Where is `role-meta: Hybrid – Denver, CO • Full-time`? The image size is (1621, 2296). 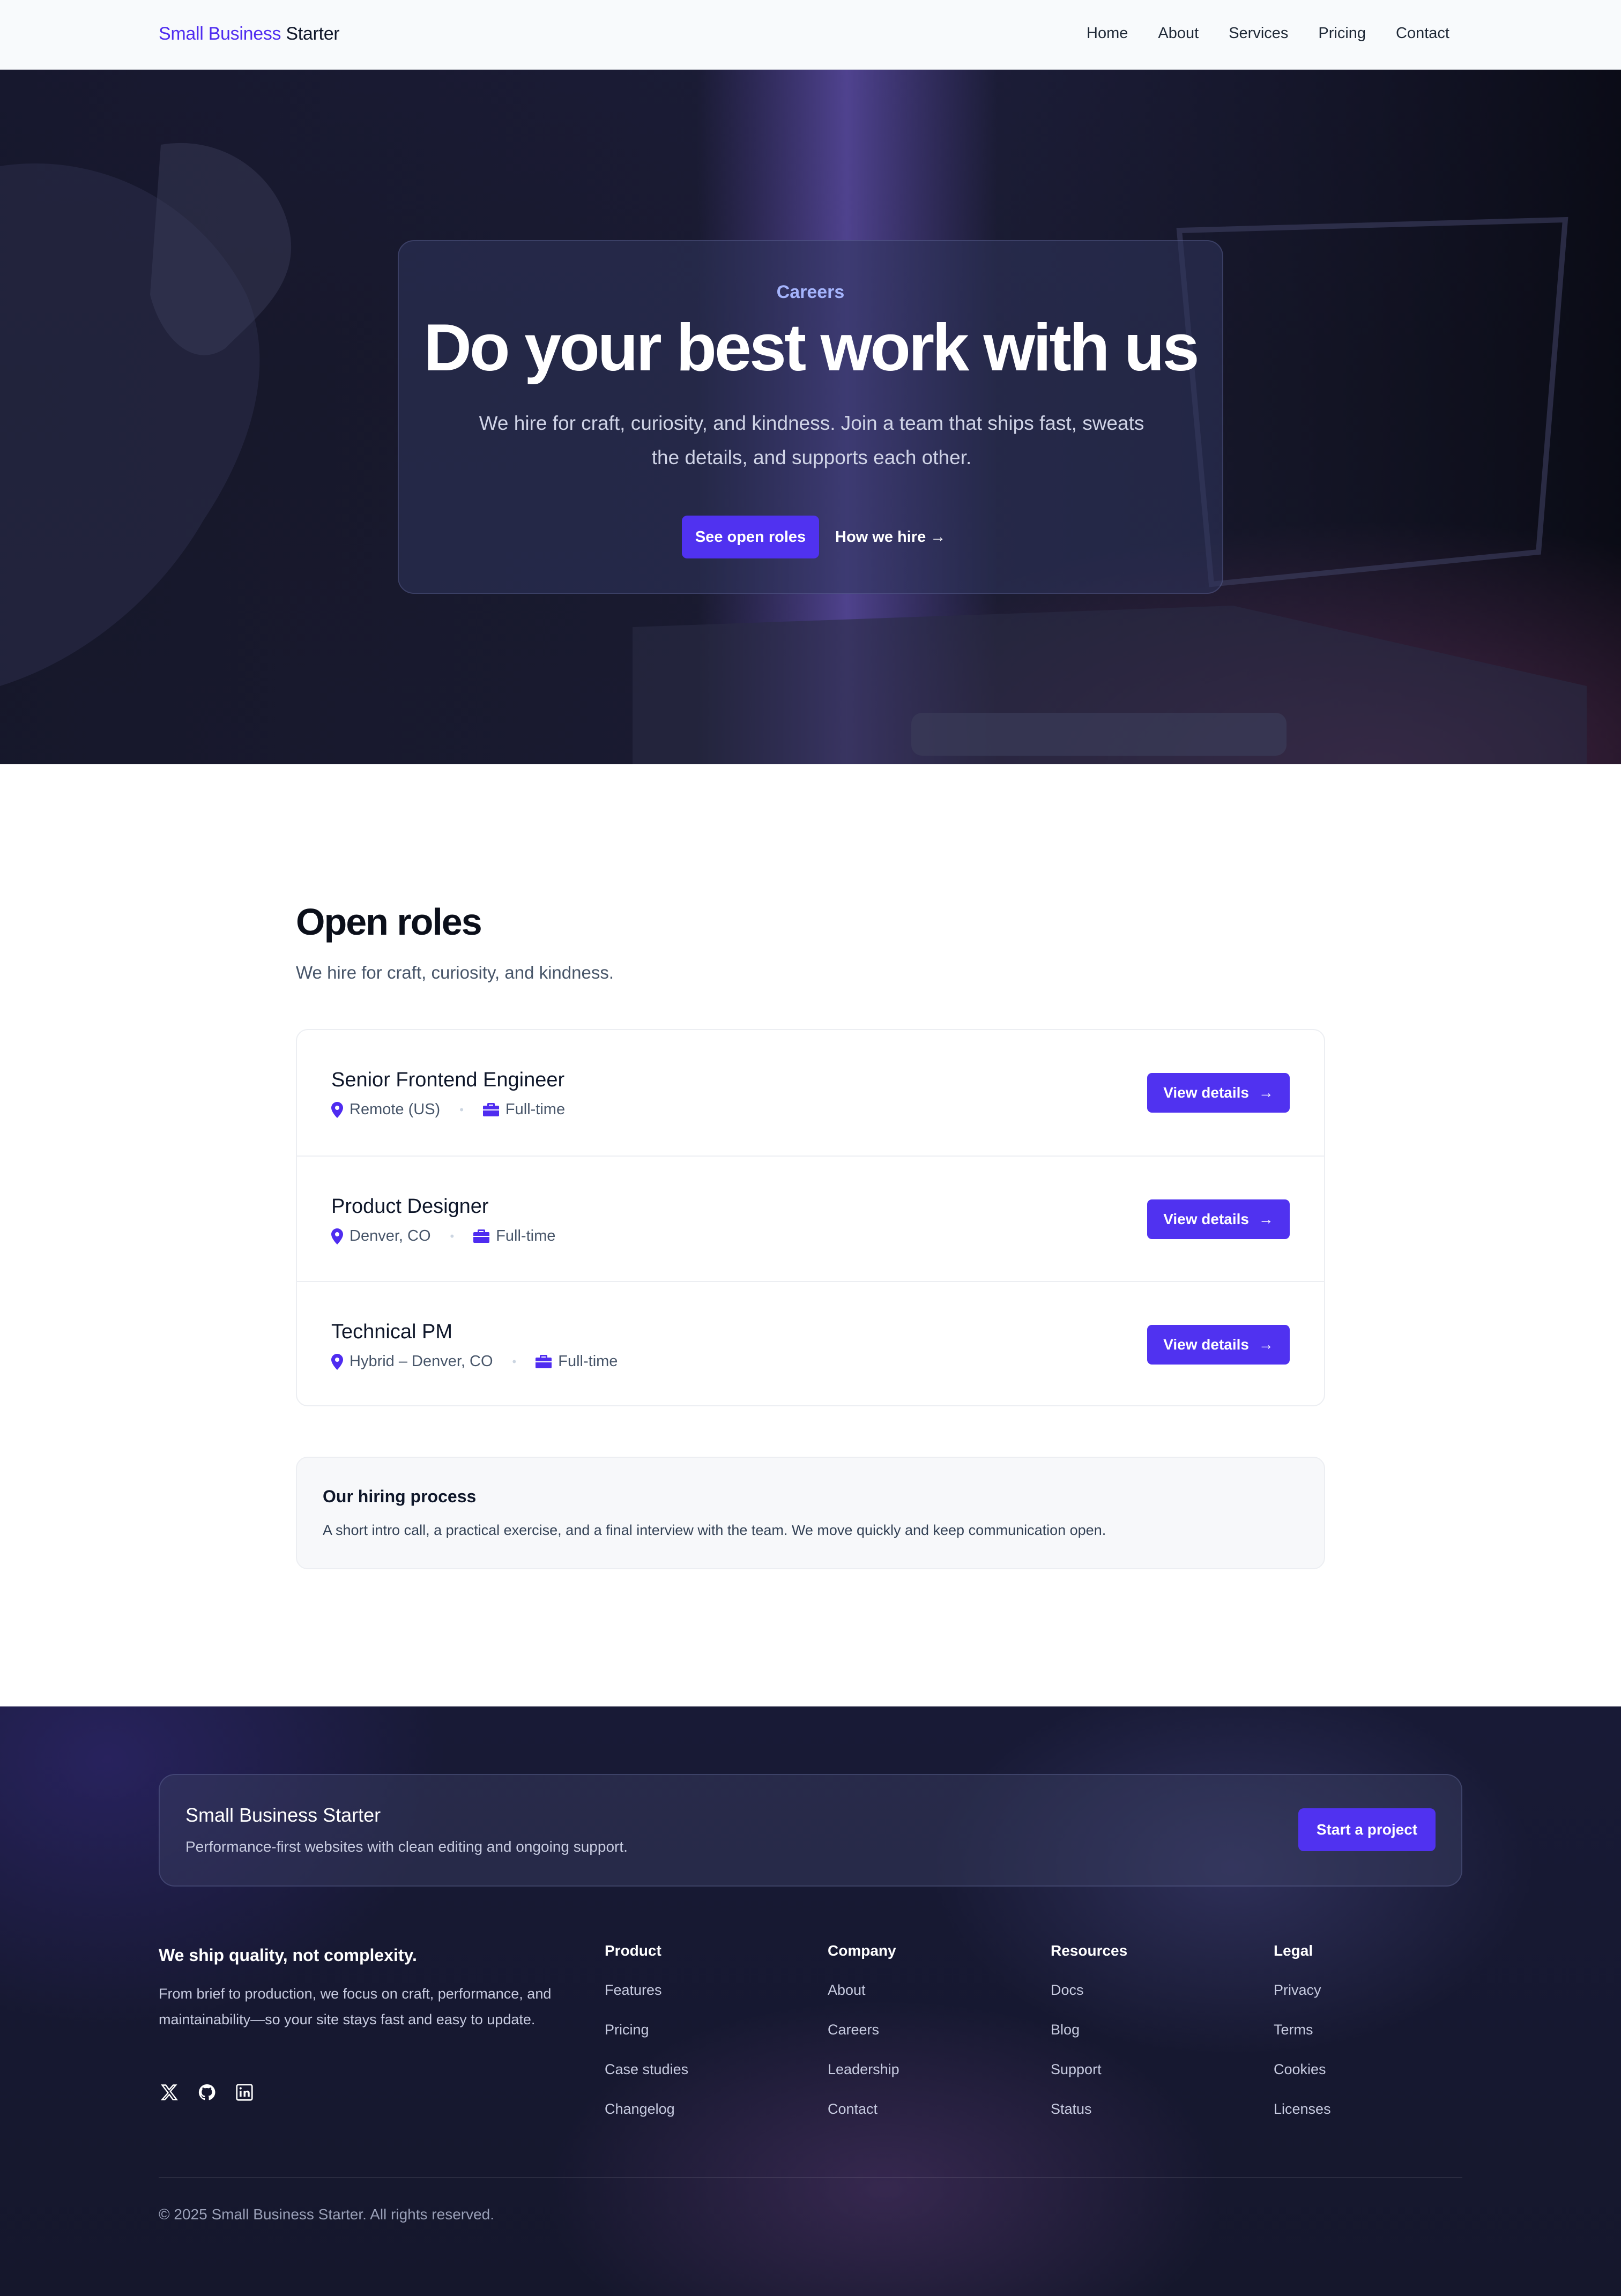
role-meta: Hybrid – Denver, CO • Full-time is located at coordinates (474, 1362).